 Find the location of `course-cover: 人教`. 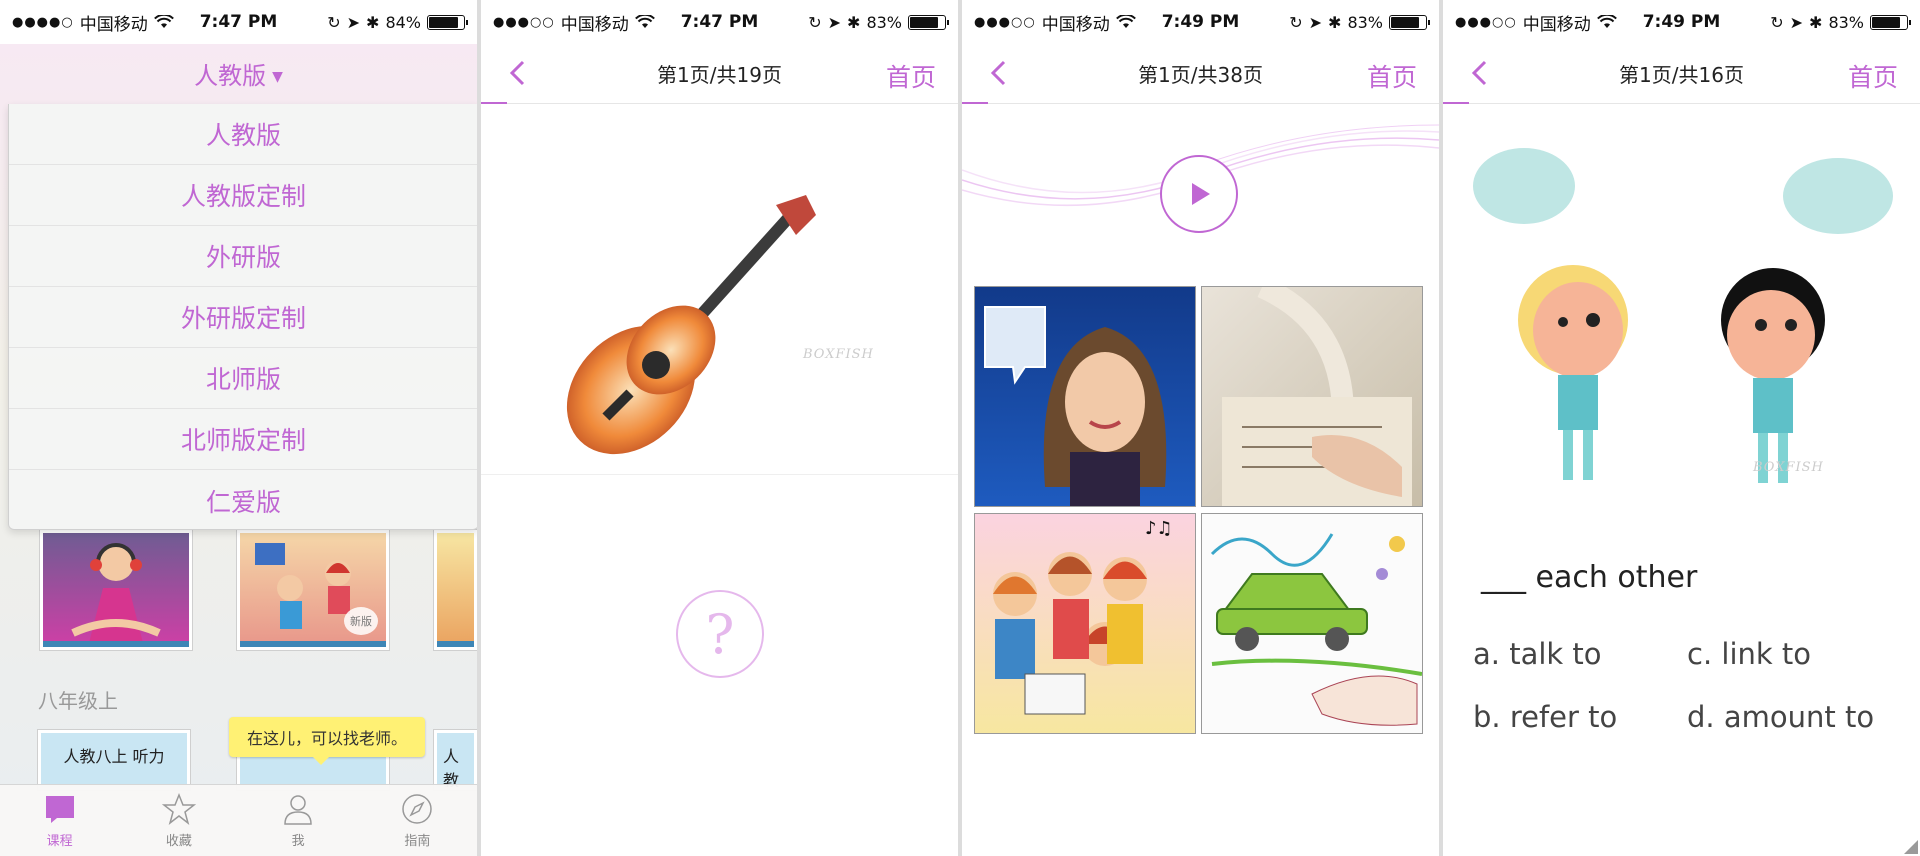

course-cover: 人教 is located at coordinates (455, 760).